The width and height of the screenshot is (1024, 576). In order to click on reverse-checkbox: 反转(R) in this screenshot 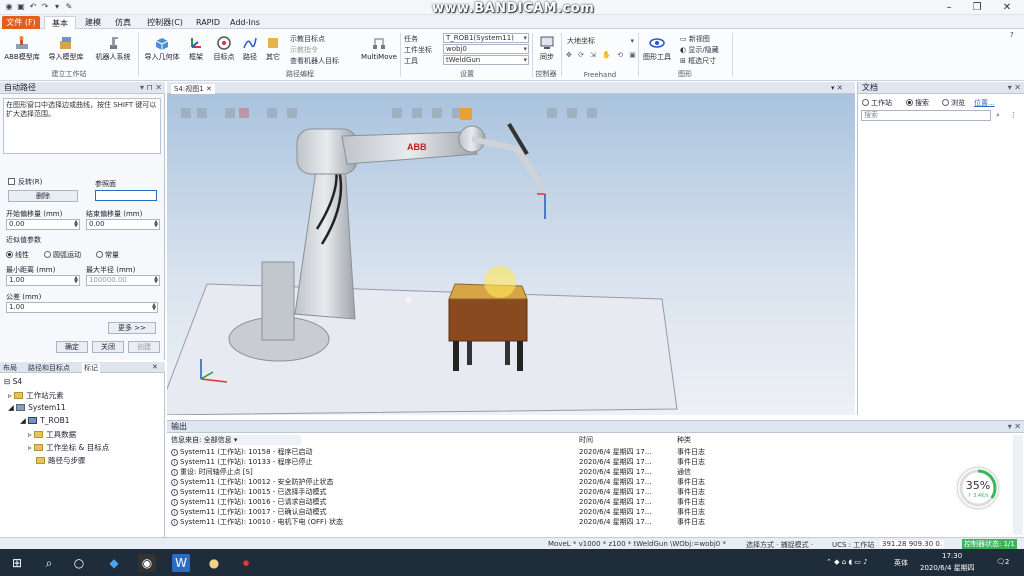, I will do `click(25, 182)`.